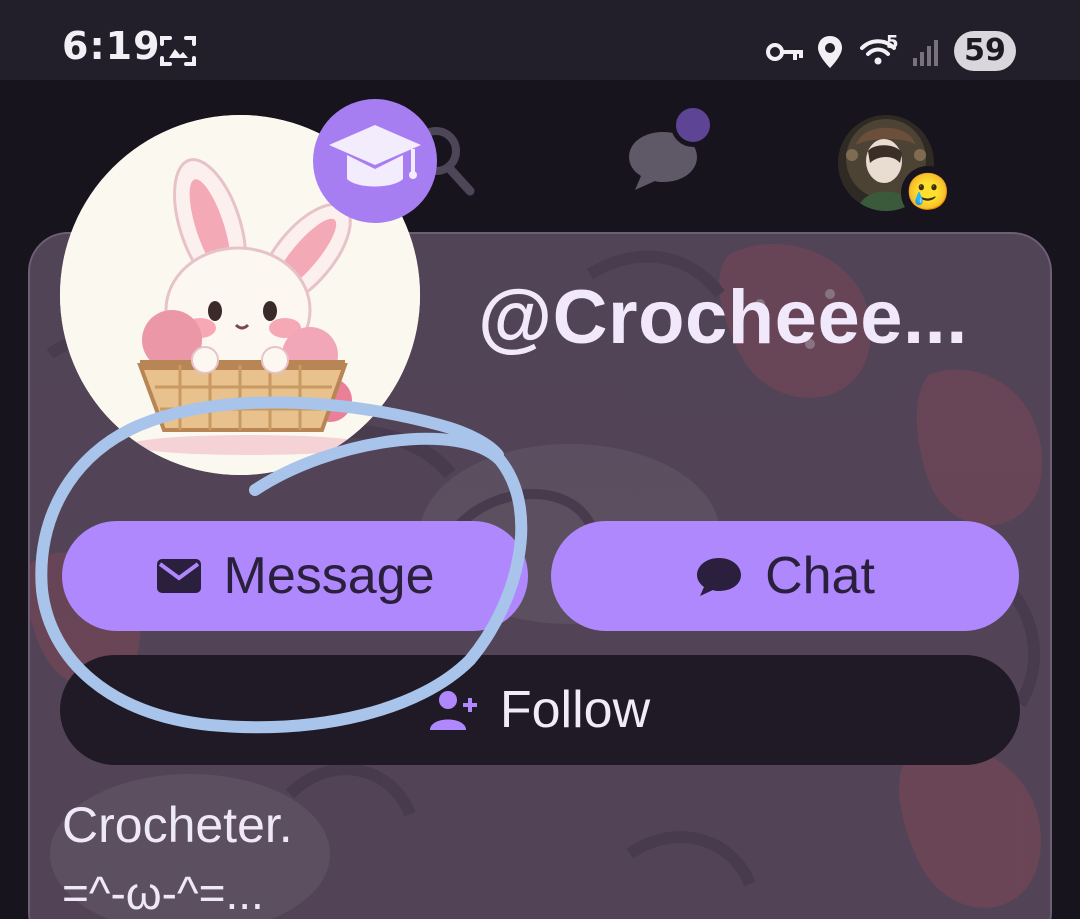  What do you see at coordinates (925, 53) in the screenshot?
I see `signal-icon` at bounding box center [925, 53].